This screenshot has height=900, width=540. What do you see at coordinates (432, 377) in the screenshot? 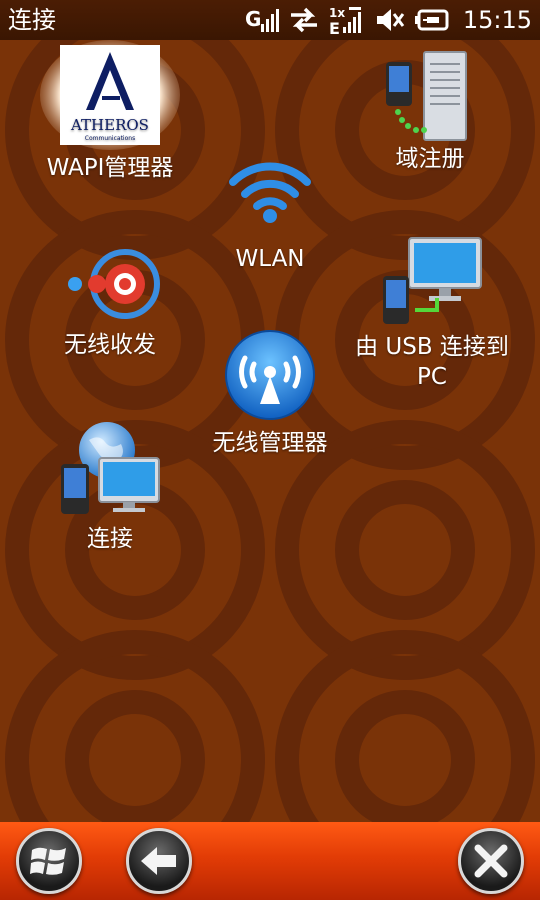
I see `app-label-line2: PC` at bounding box center [432, 377].